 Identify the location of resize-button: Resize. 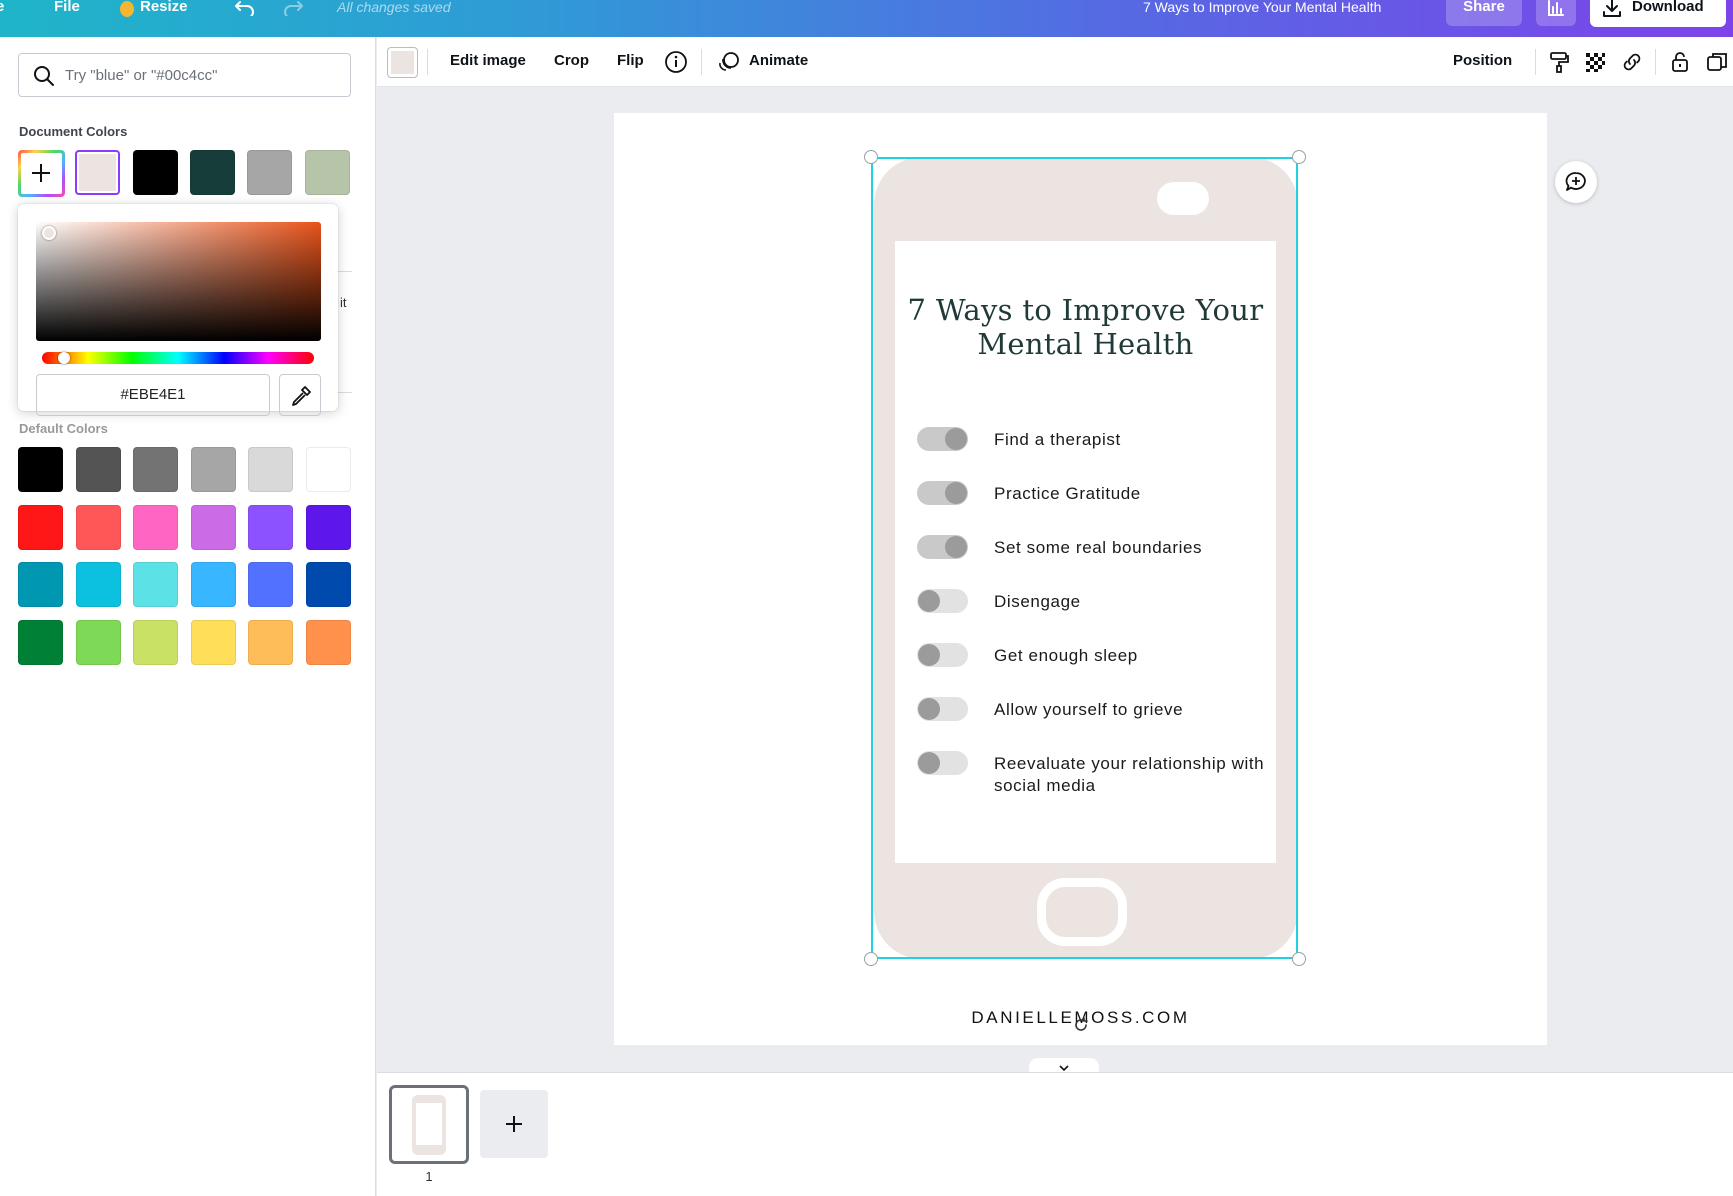
(164, 8).